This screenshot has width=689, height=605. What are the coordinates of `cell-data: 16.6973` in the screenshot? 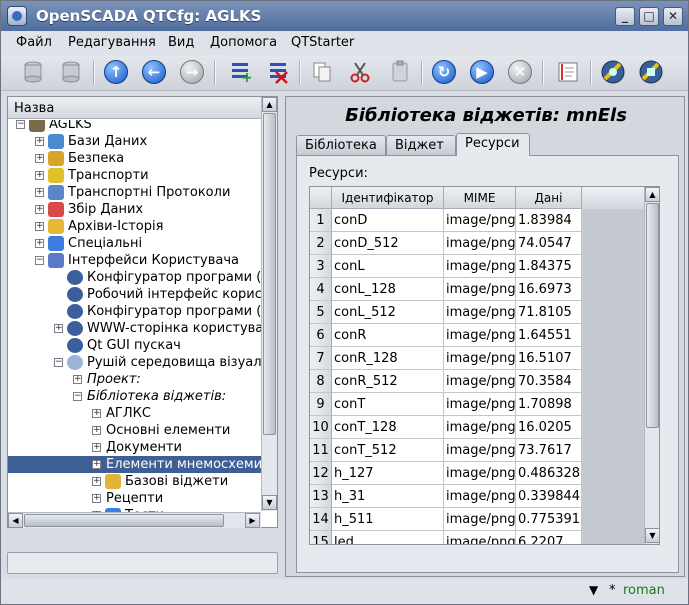 It's located at (549, 289).